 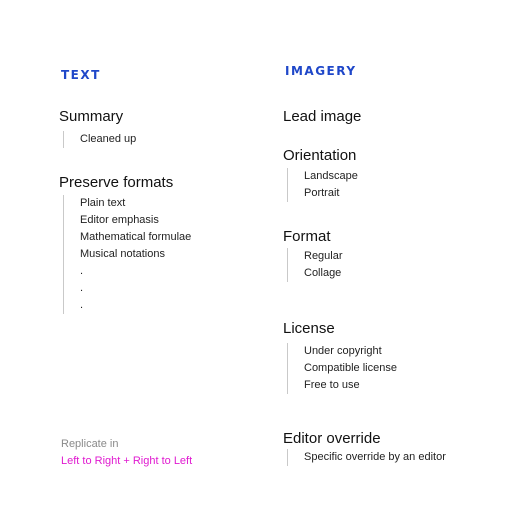 What do you see at coordinates (82, 288) in the screenshot?
I see `preserve-item-ellipsis-2: .` at bounding box center [82, 288].